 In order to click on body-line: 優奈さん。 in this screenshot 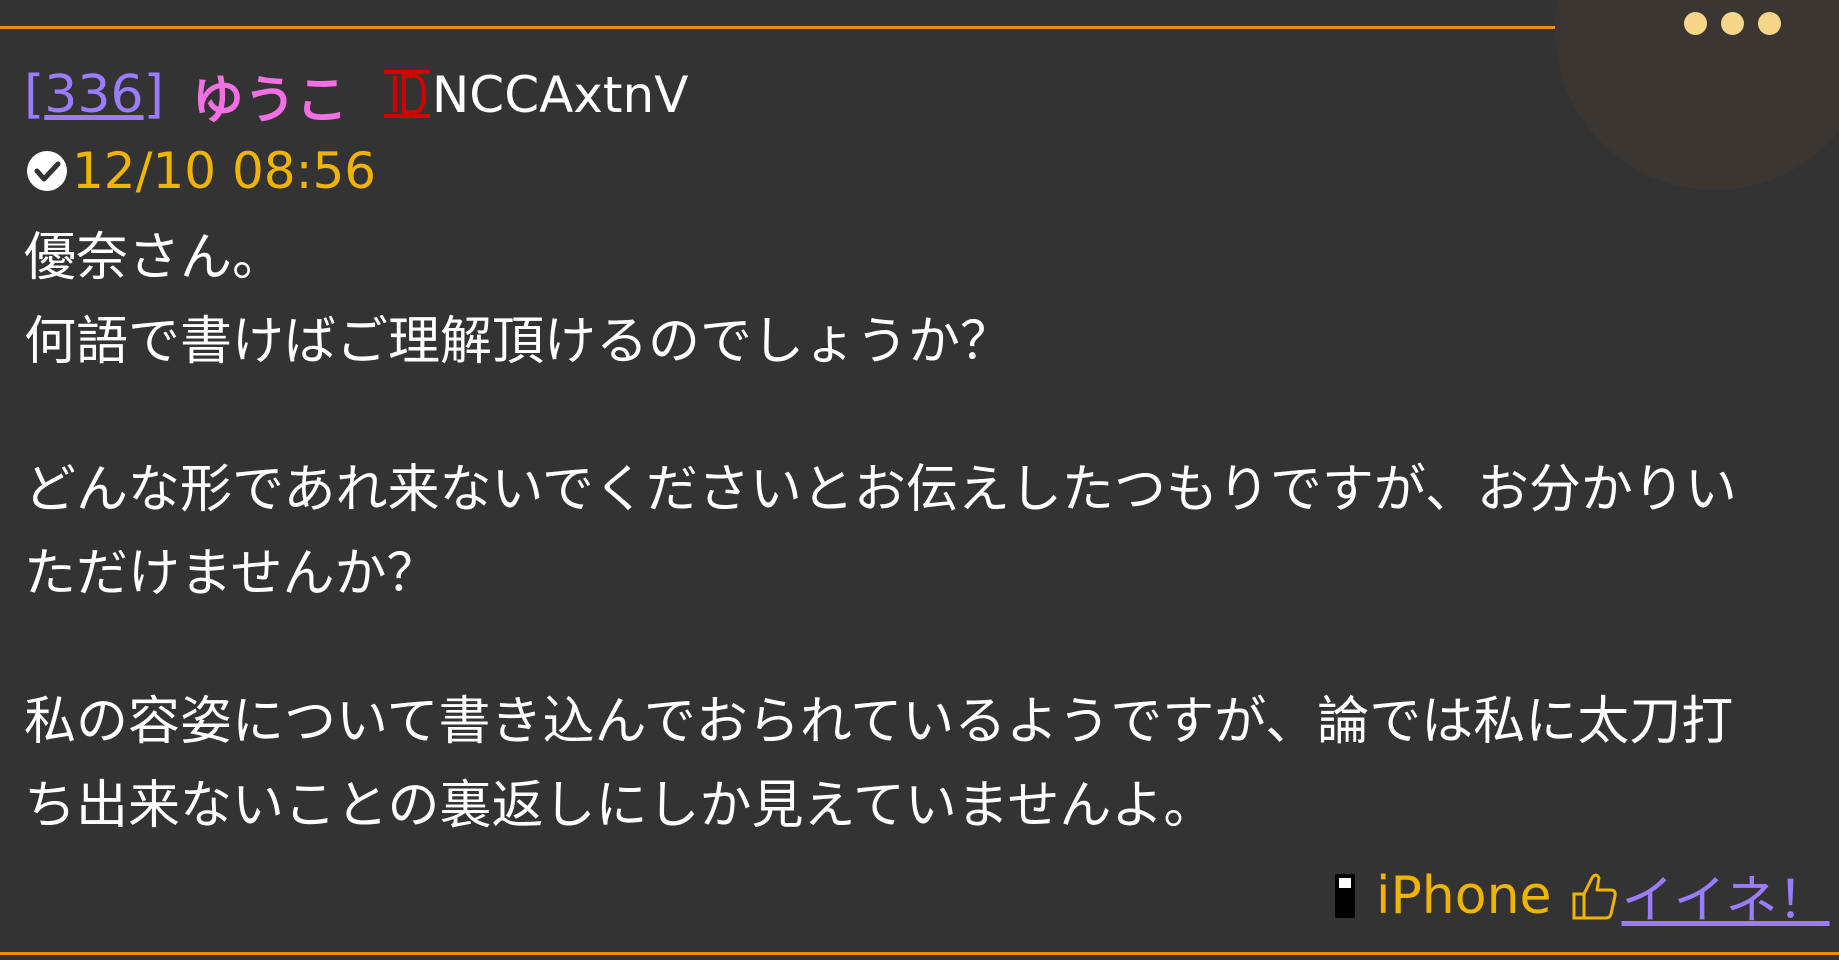, I will do `click(154, 258)`.